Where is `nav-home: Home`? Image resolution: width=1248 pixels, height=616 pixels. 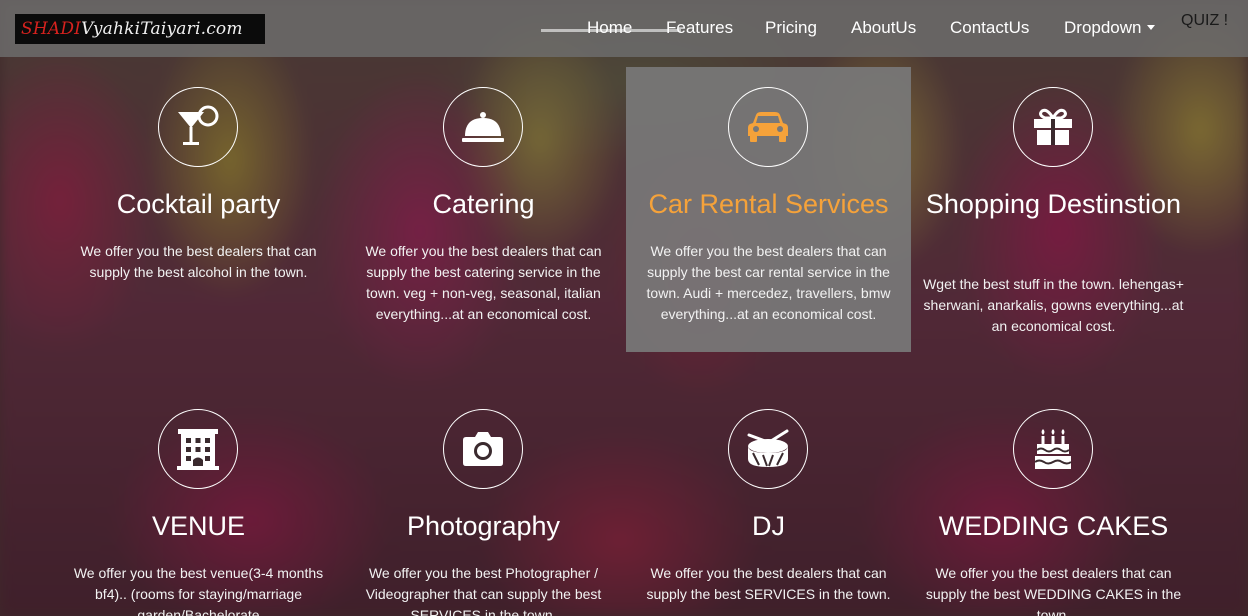 nav-home: Home is located at coordinates (609, 28).